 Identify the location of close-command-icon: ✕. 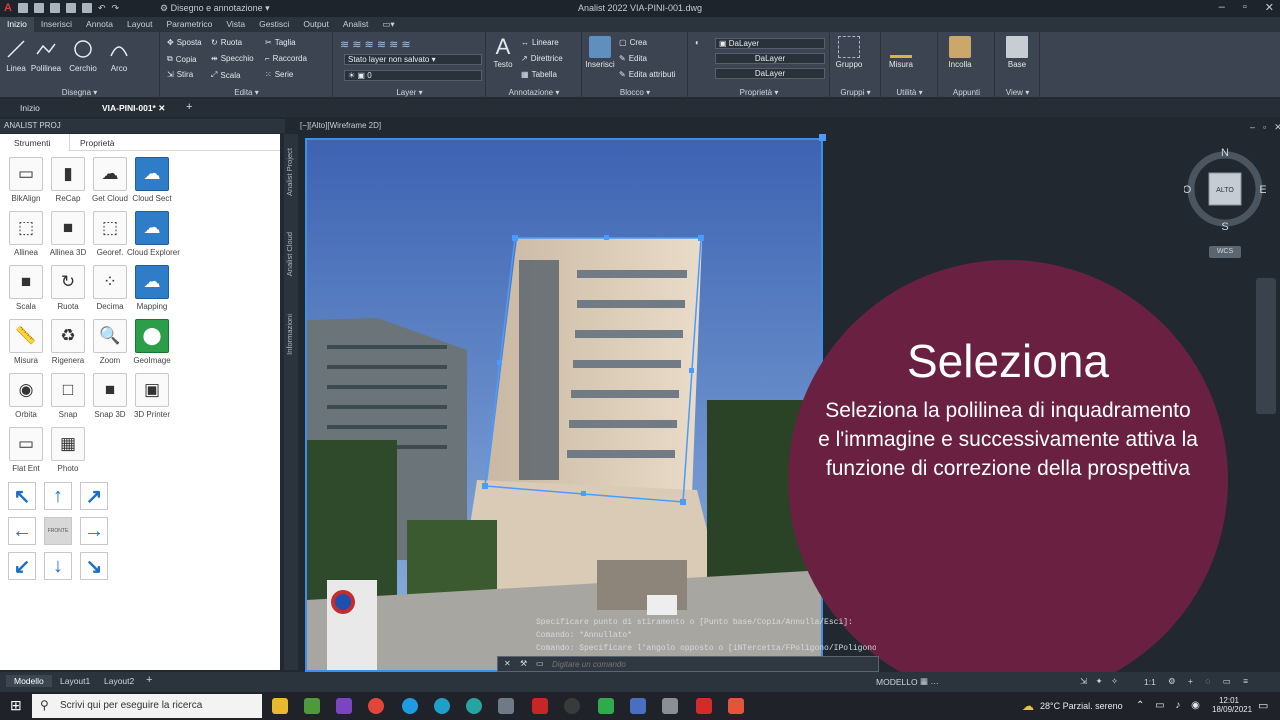
(507, 663).